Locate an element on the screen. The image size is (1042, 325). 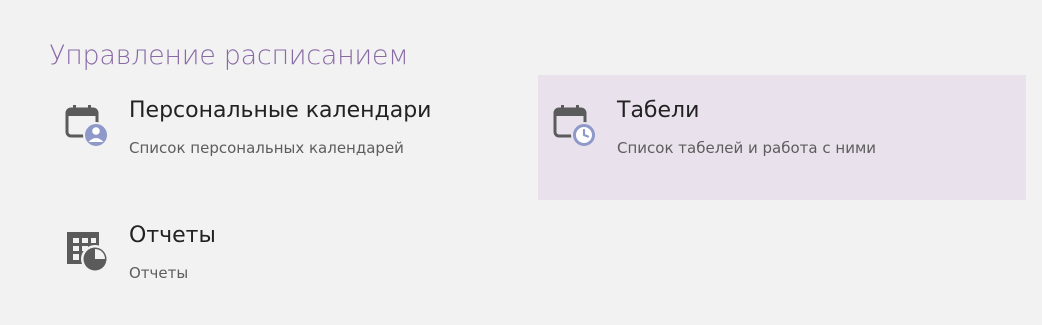
tile-description: Список персональных календарей is located at coordinates (266, 148).